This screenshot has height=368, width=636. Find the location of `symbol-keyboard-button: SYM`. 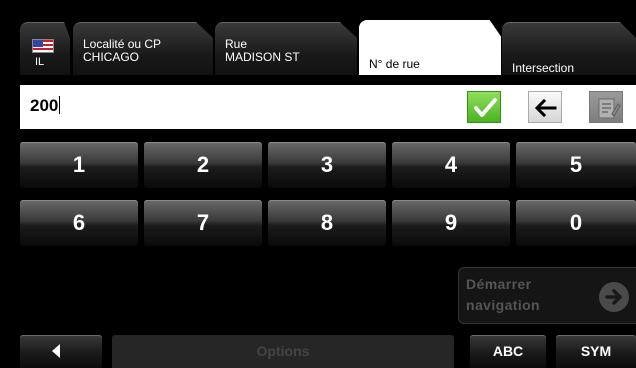

symbol-keyboard-button: SYM is located at coordinates (596, 351).